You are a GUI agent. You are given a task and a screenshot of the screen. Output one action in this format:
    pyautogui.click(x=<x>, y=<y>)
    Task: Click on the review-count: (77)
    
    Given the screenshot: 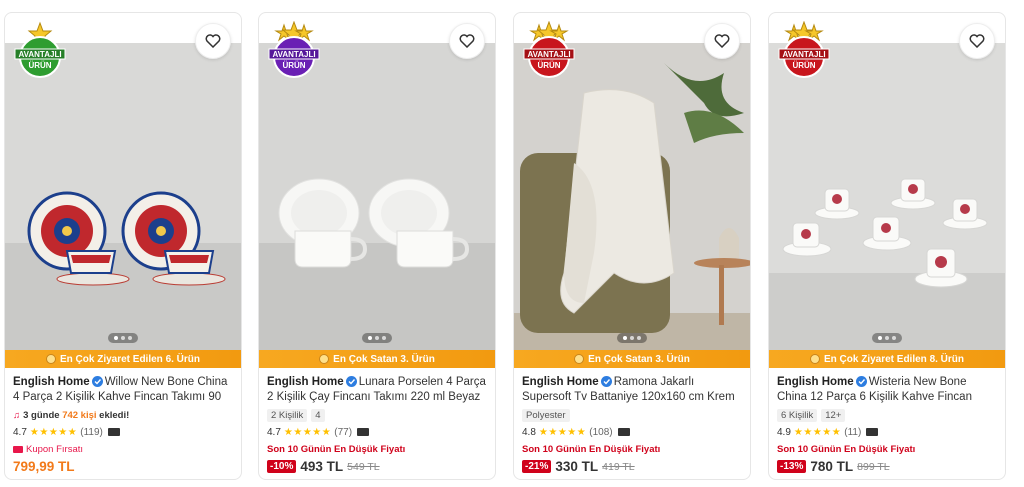 What is the action you would take?
    pyautogui.click(x=343, y=432)
    